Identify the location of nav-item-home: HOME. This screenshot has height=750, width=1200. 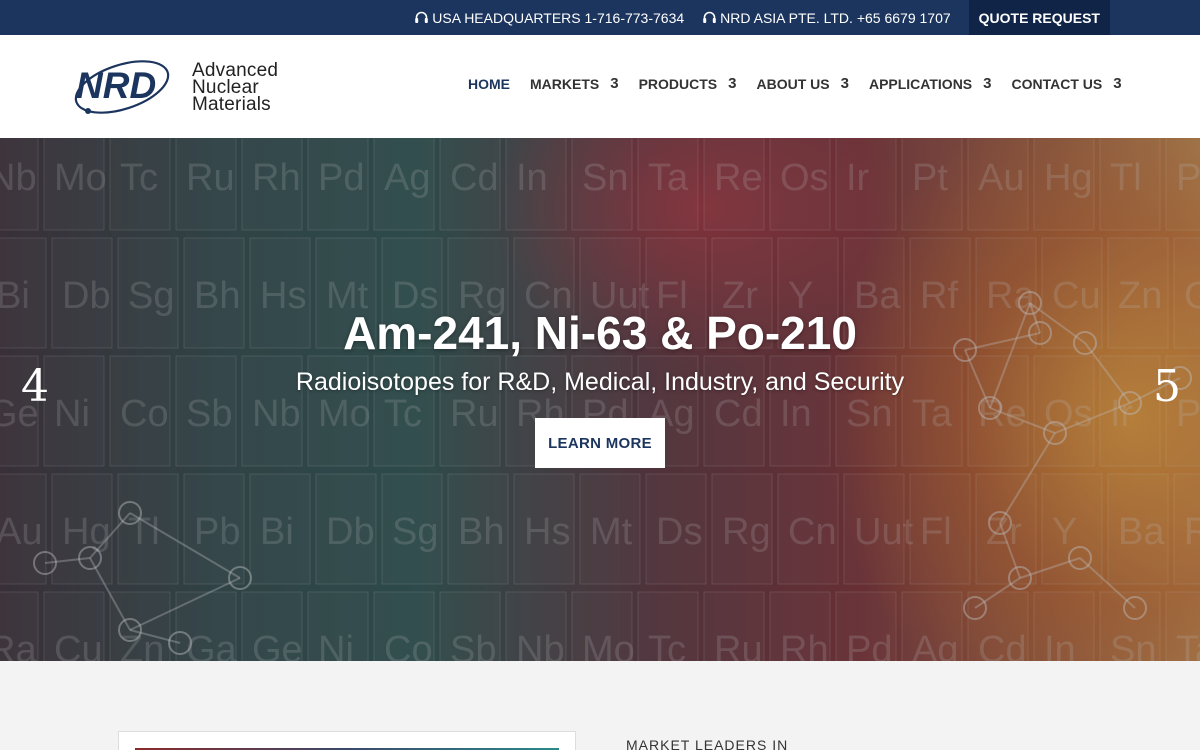
(489, 84).